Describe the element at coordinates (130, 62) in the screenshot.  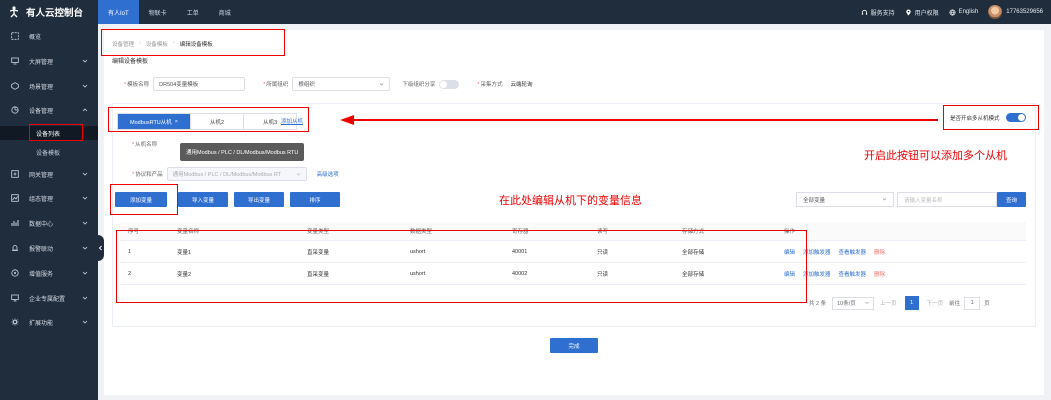
I see `page-title: 编辑设备模板` at that location.